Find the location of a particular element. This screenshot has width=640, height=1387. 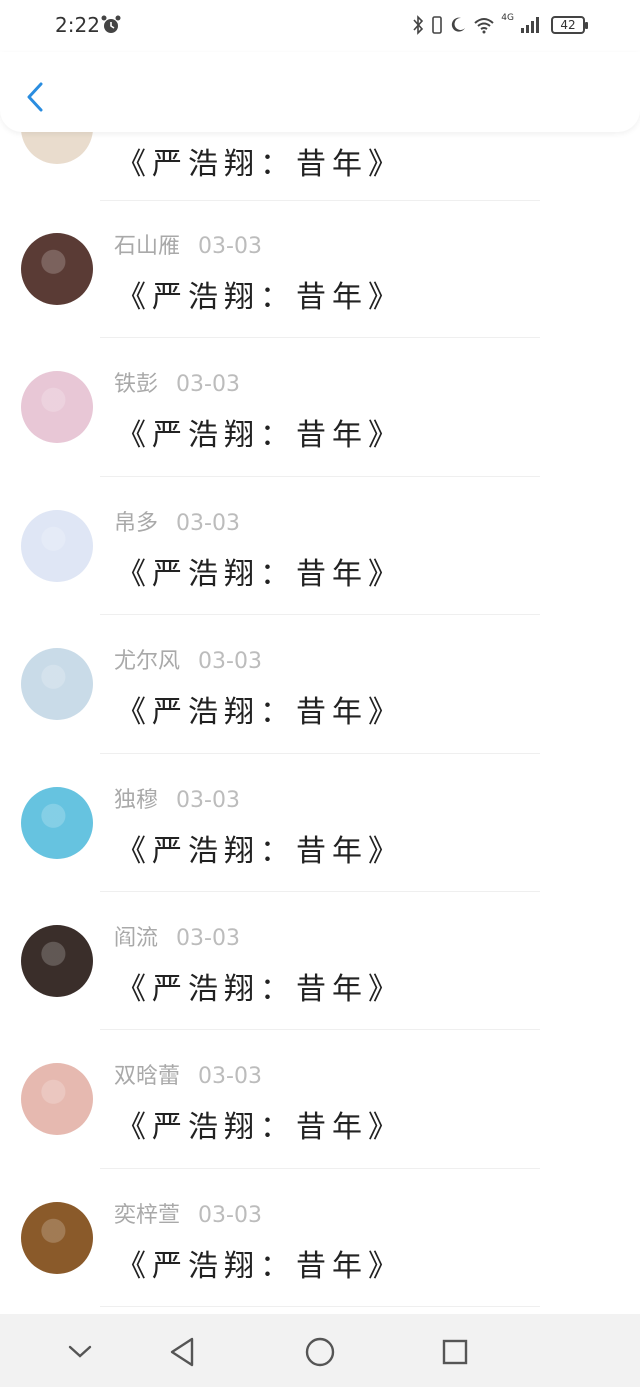

author-line: 铁彭 03-03 is located at coordinates (177, 382).